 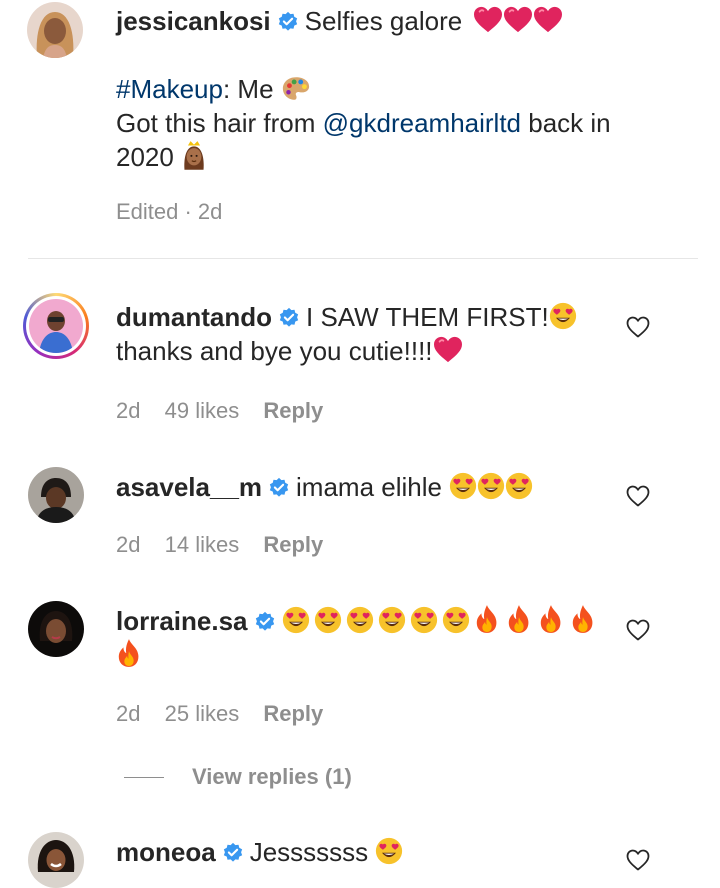 What do you see at coordinates (202, 713) in the screenshot?
I see `comment-3-likes: 25 likes` at bounding box center [202, 713].